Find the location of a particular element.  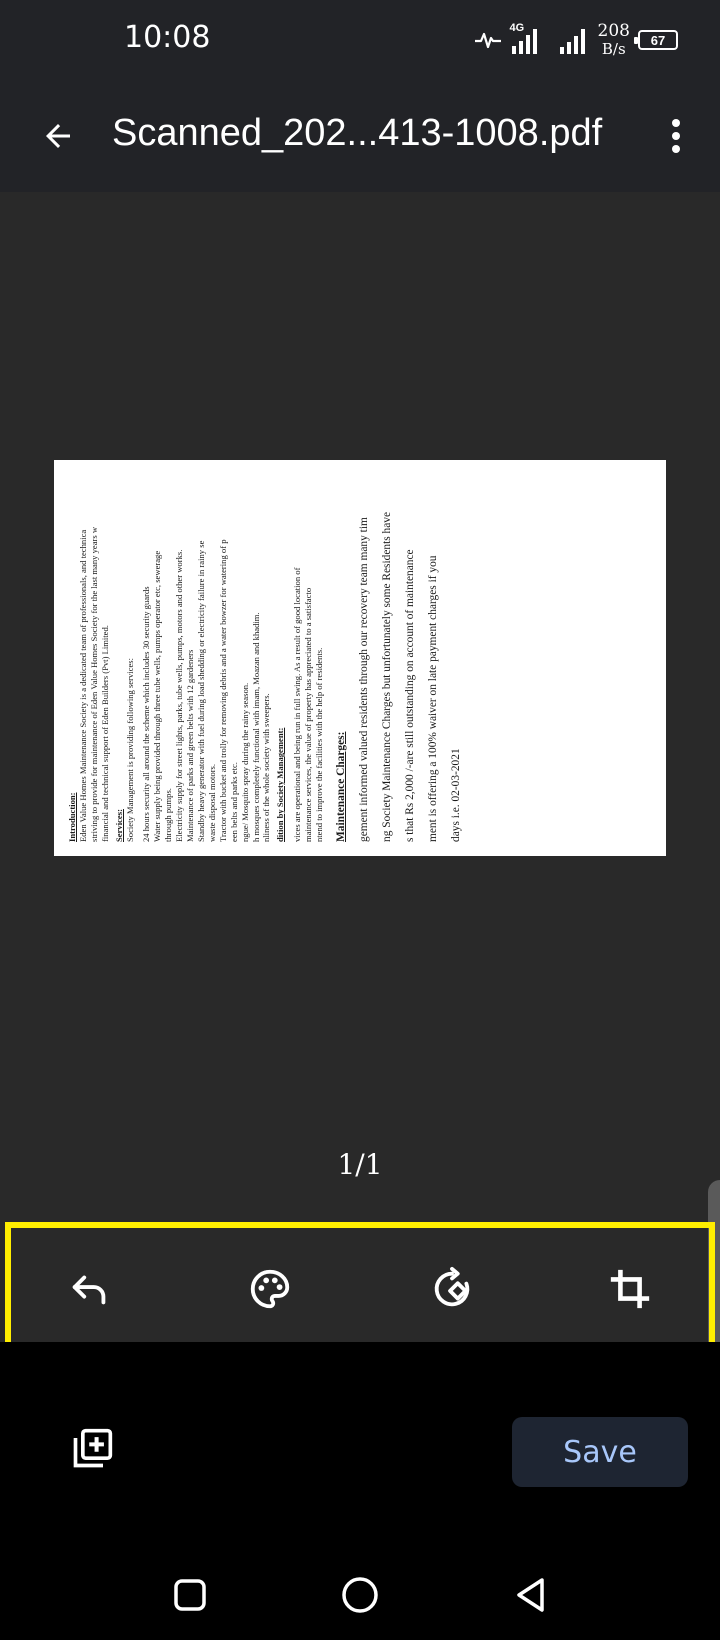

battery-icon: 67 is located at coordinates (656, 40).